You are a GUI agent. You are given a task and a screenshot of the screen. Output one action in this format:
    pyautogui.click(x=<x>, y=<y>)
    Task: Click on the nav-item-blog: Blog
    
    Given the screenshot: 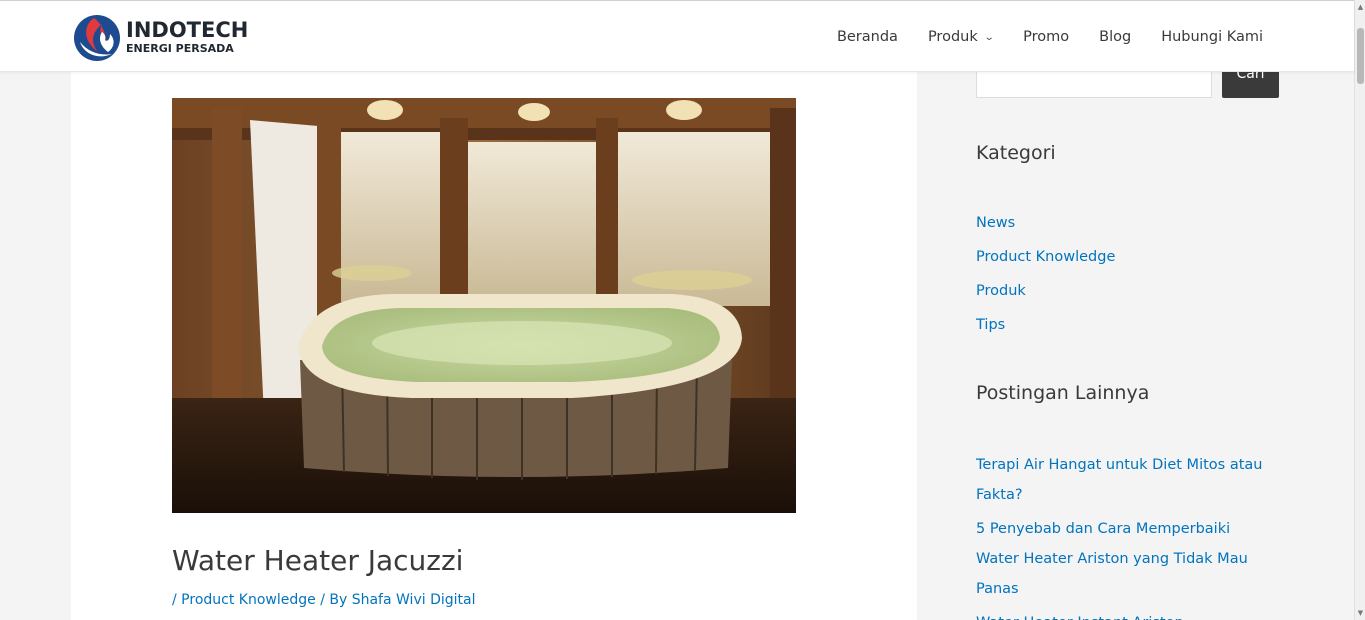 What is the action you would take?
    pyautogui.click(x=1115, y=37)
    